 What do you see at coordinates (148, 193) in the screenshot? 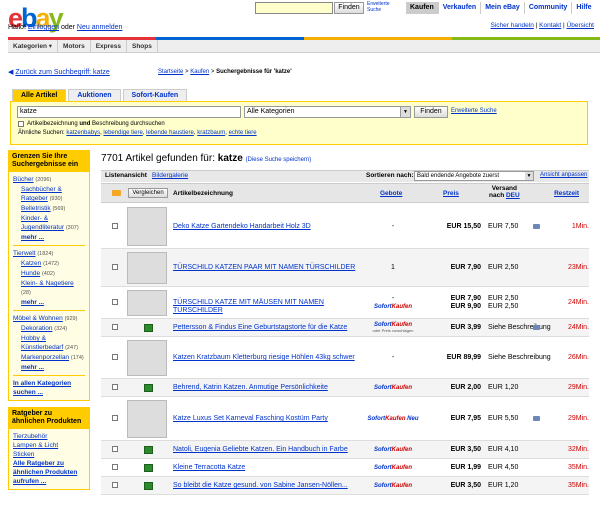
I see `compare-button: Vergleichen` at bounding box center [148, 193].